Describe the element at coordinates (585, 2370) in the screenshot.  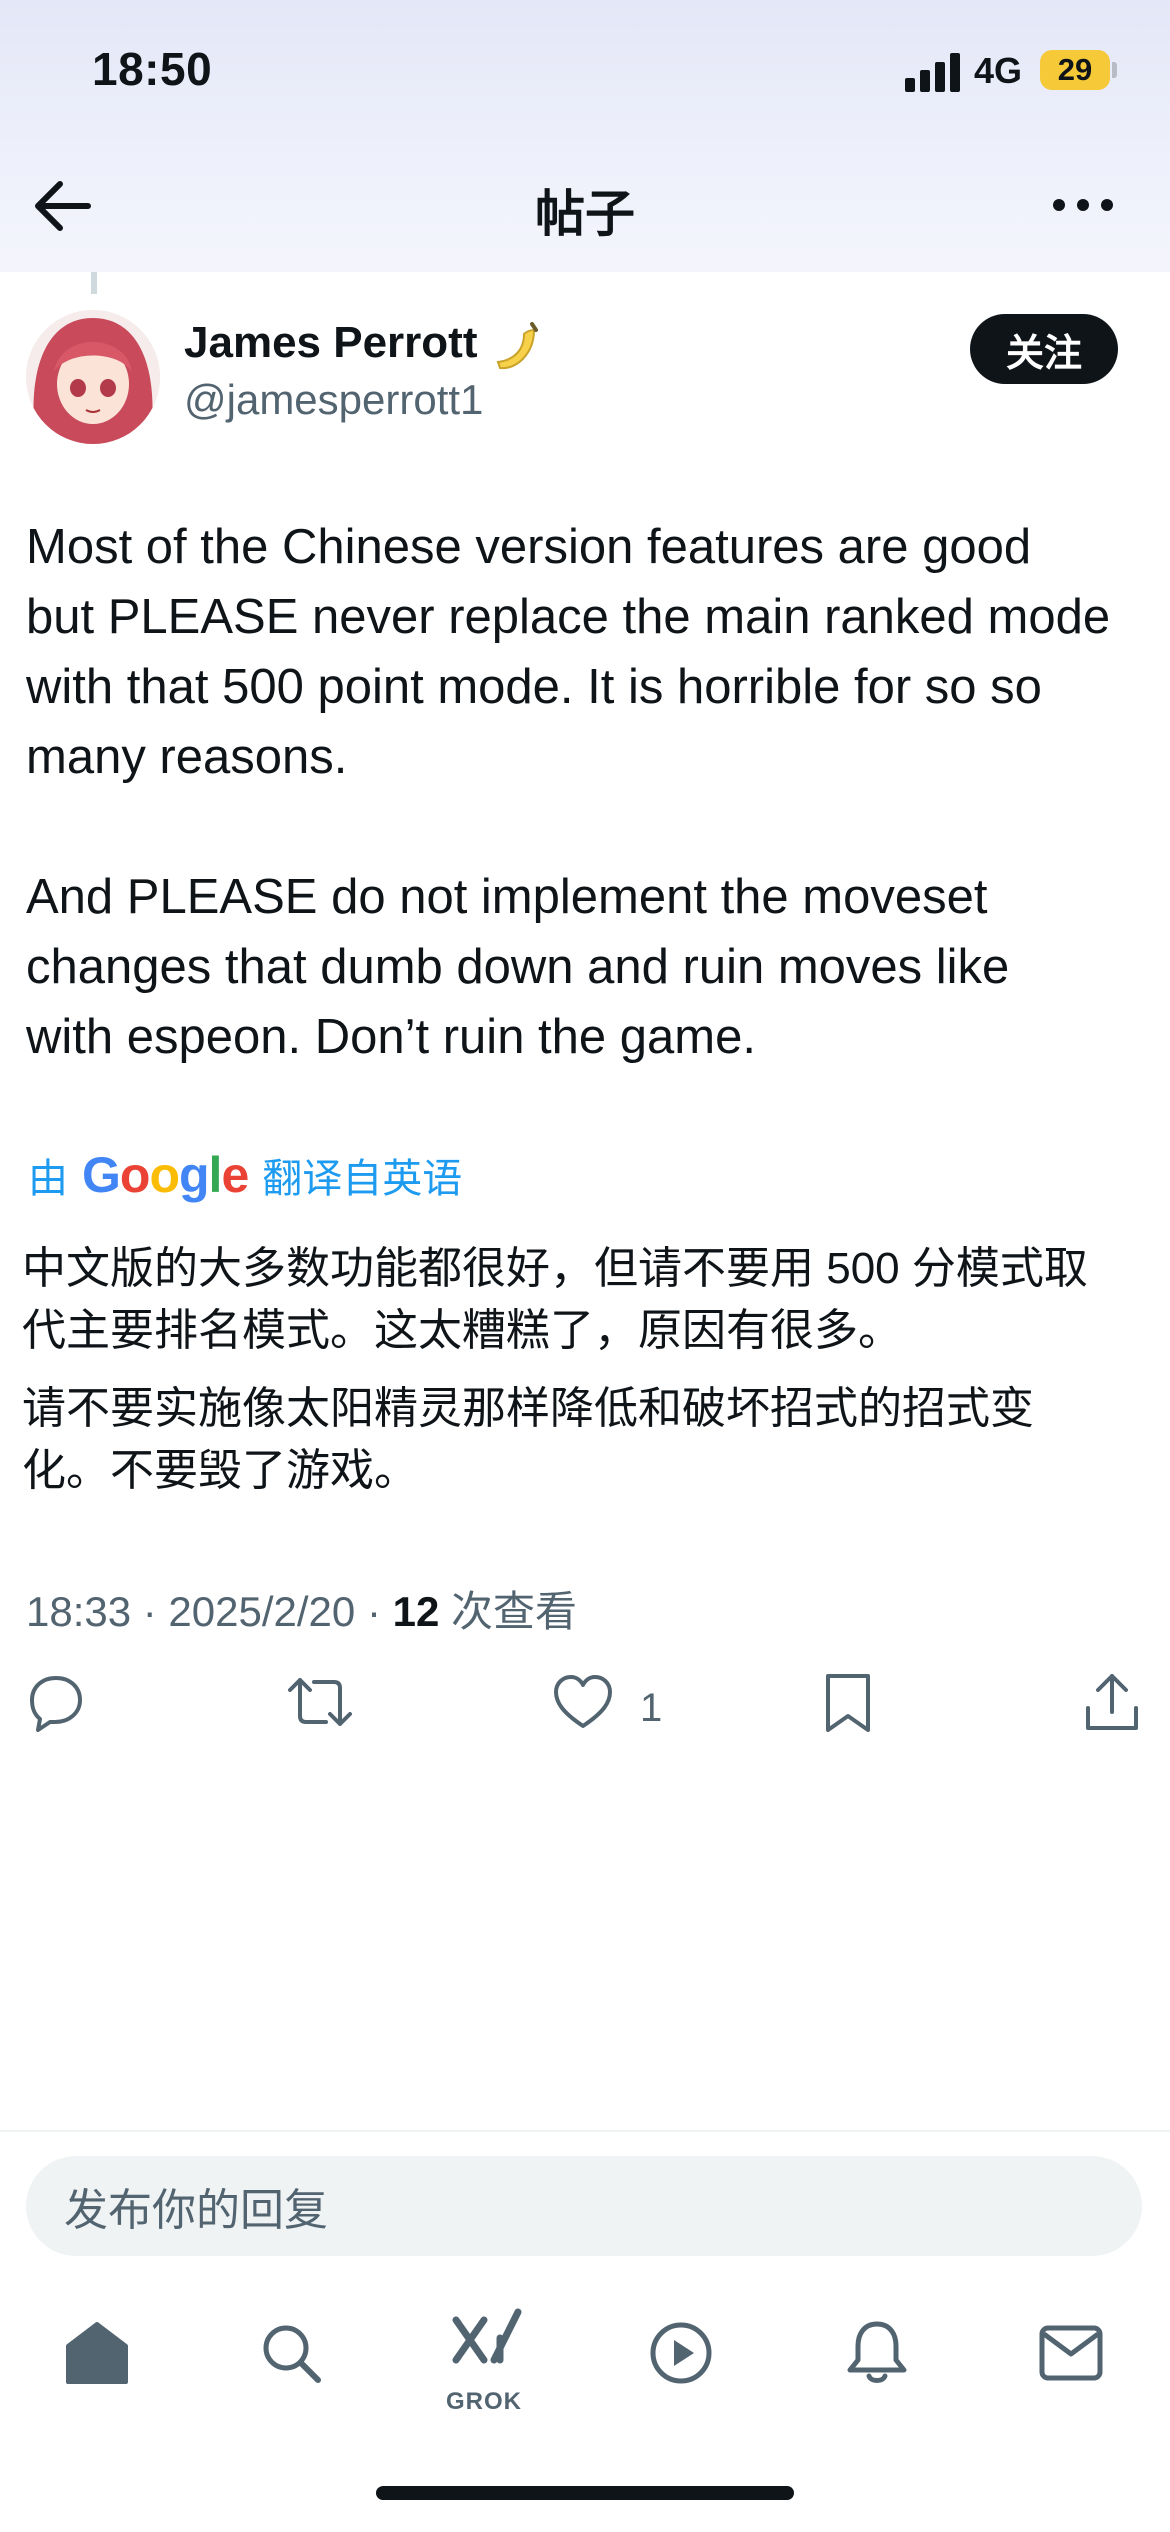
I see `bottom-tab-bar: GROK` at that location.